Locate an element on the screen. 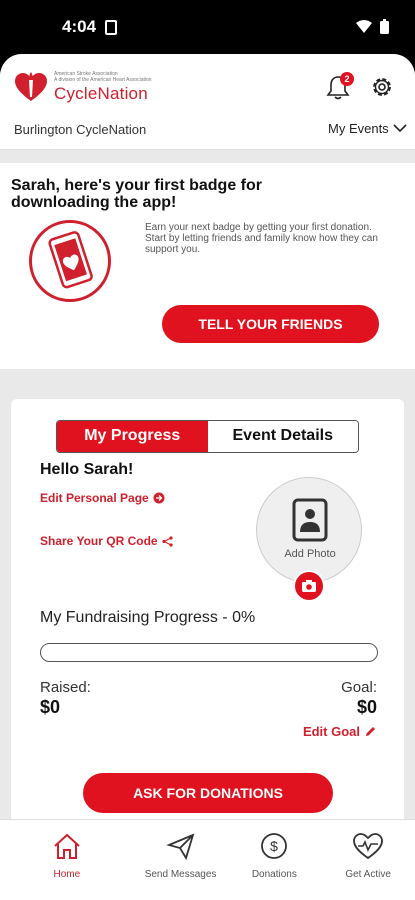 The image size is (415, 900). my-events-label: My Events is located at coordinates (358, 128).